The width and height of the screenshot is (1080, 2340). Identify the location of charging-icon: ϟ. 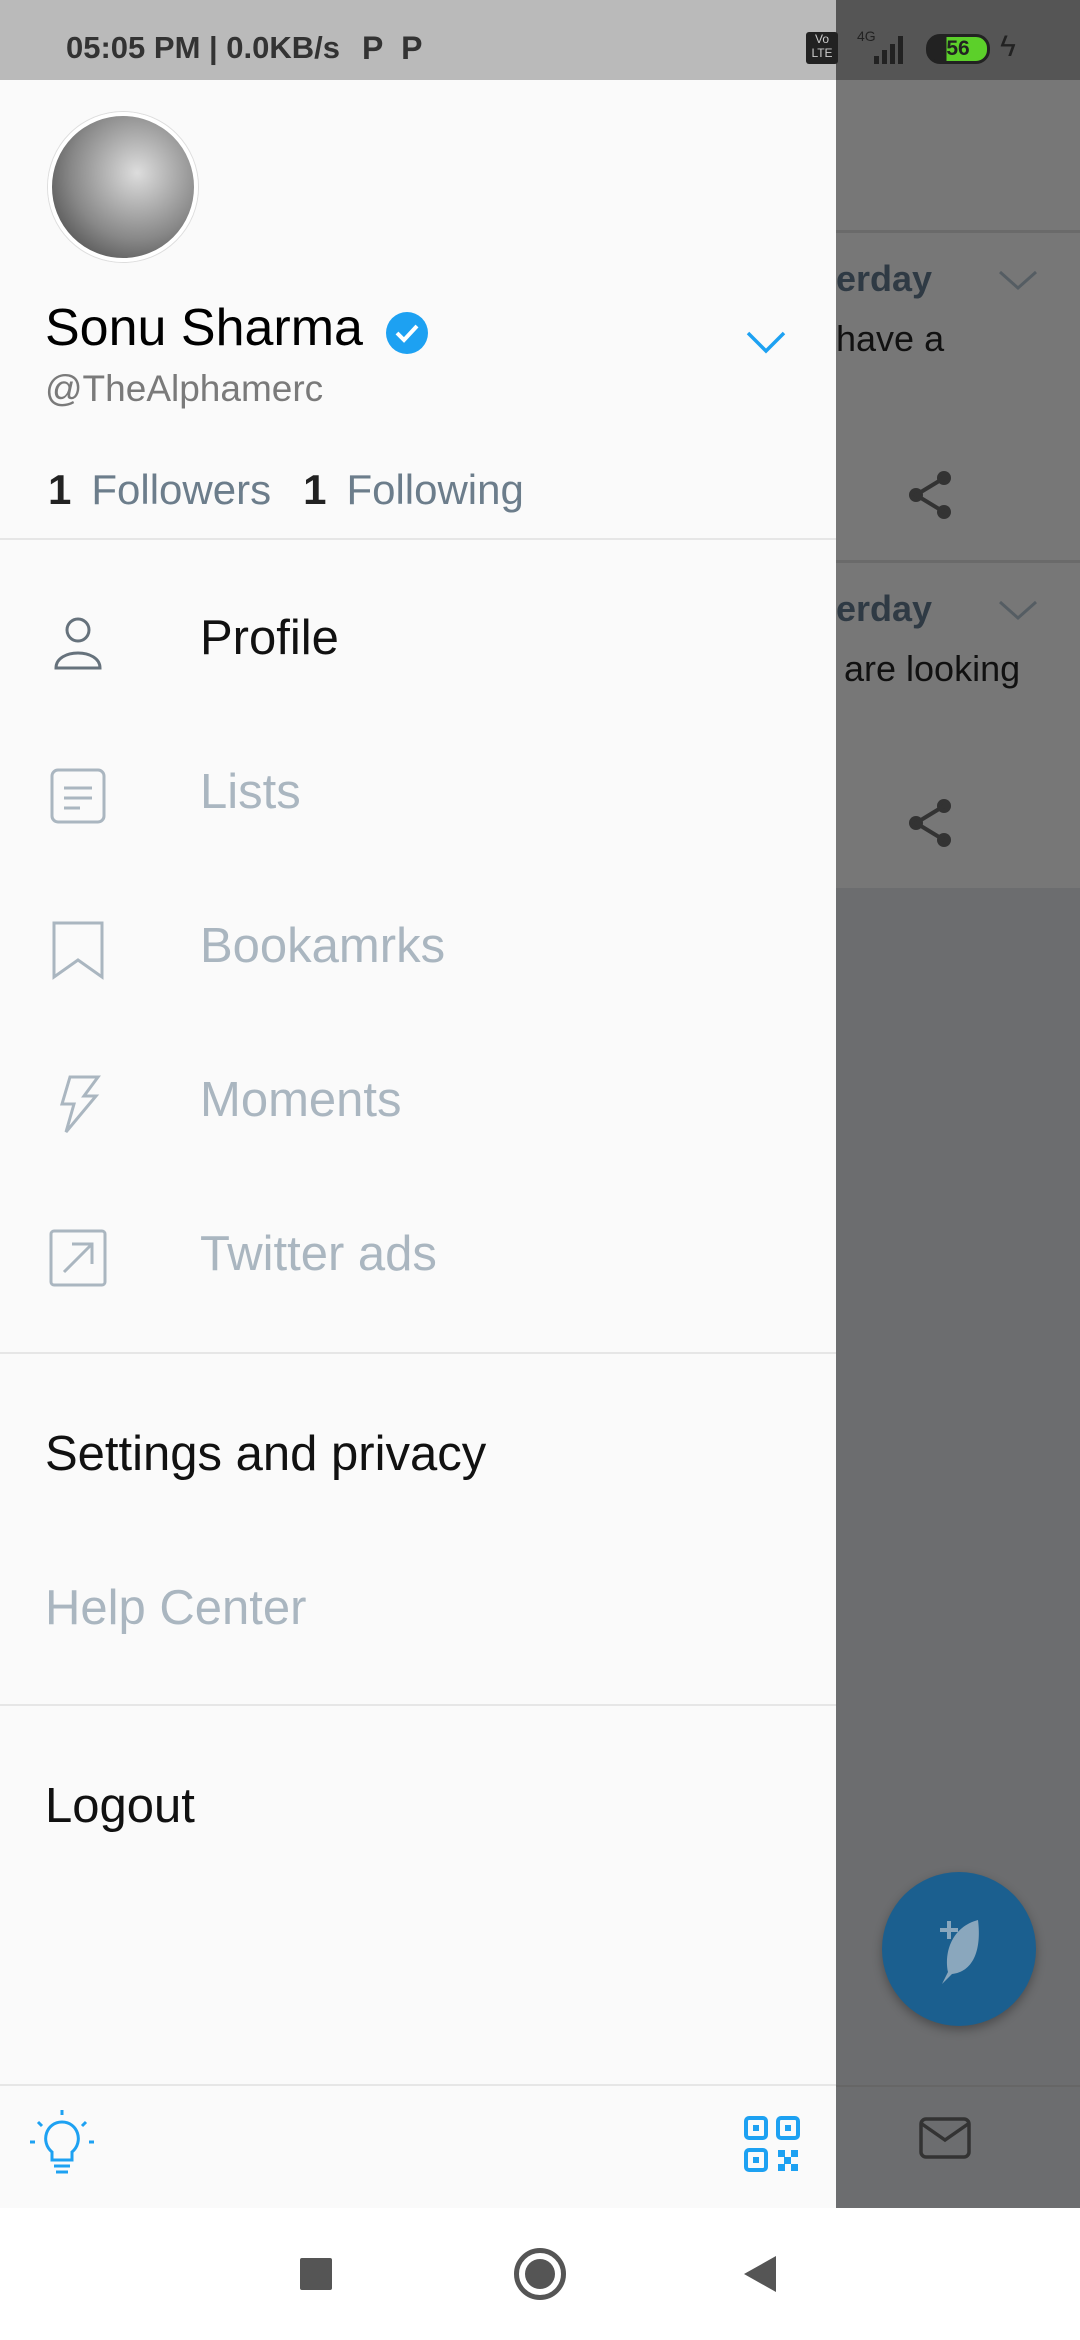
(1008, 46).